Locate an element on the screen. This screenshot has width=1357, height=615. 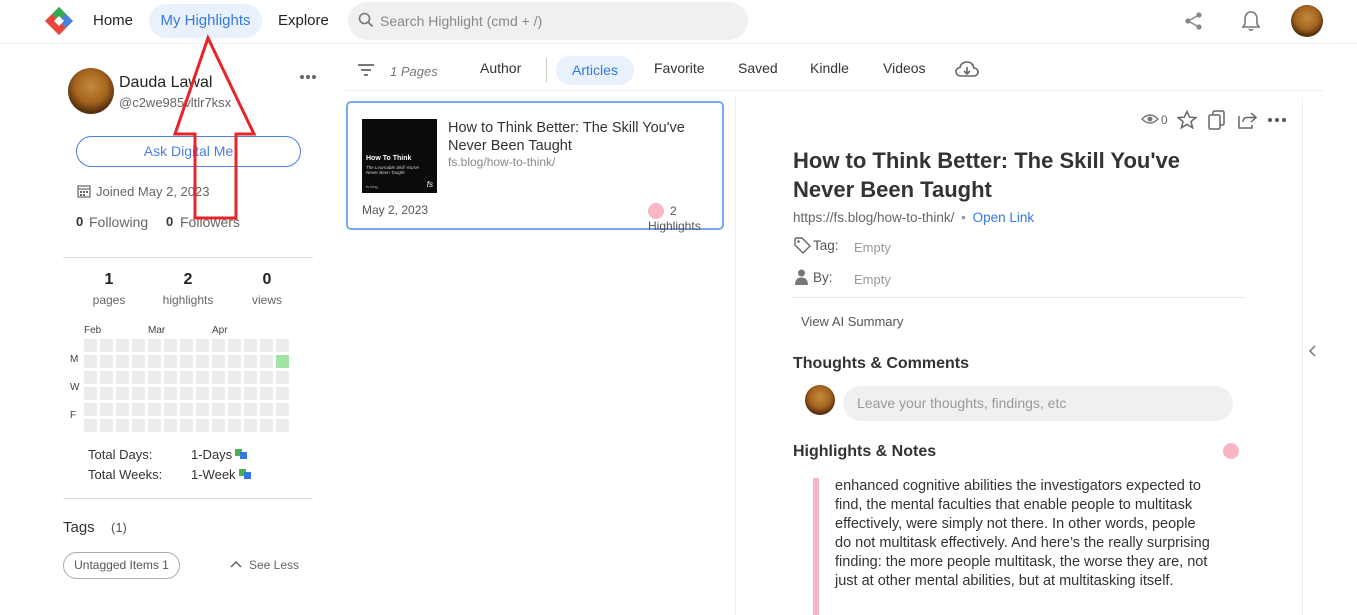
nav-home: Home is located at coordinates (113, 20).